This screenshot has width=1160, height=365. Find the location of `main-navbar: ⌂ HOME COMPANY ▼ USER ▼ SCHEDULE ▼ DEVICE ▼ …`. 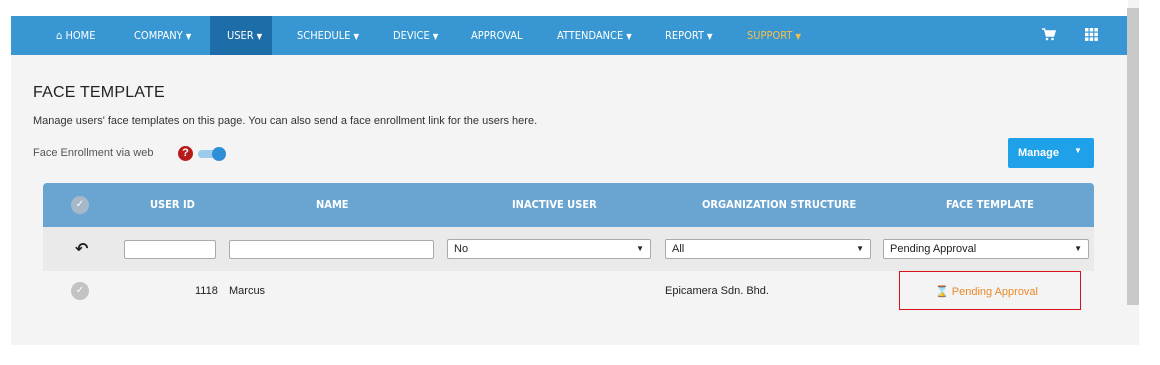

main-navbar: ⌂ HOME COMPANY ▼ USER ▼ SCHEDULE ▼ DEVICE ▼ … is located at coordinates (575, 35).